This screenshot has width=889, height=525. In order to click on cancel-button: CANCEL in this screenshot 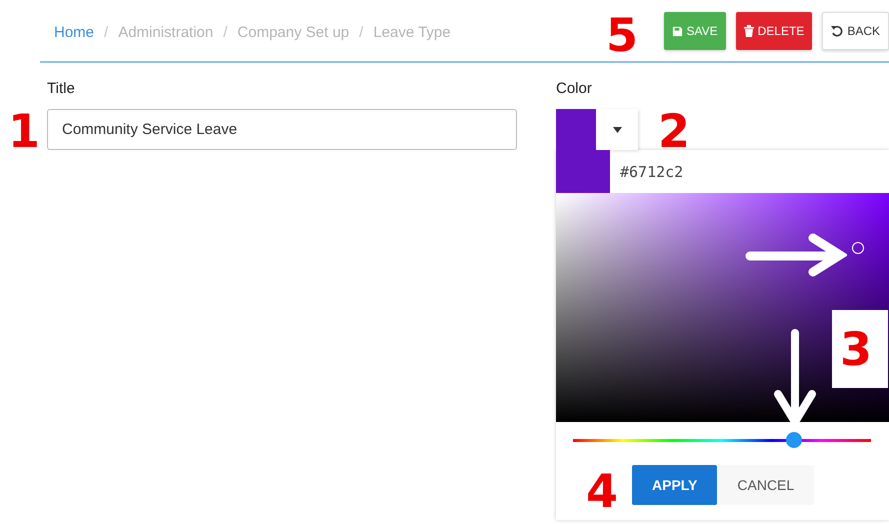, I will do `click(765, 485)`.